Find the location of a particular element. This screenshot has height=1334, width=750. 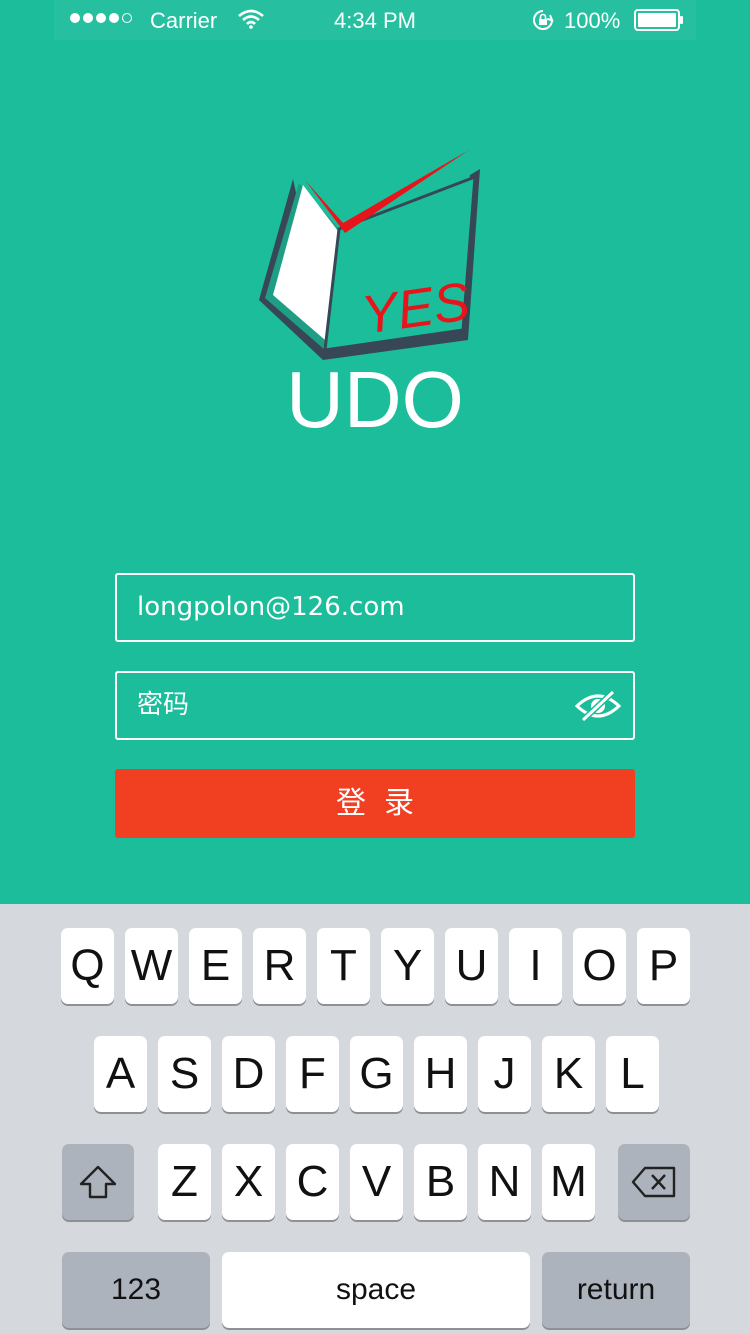

key-f: F is located at coordinates (312, 1074).